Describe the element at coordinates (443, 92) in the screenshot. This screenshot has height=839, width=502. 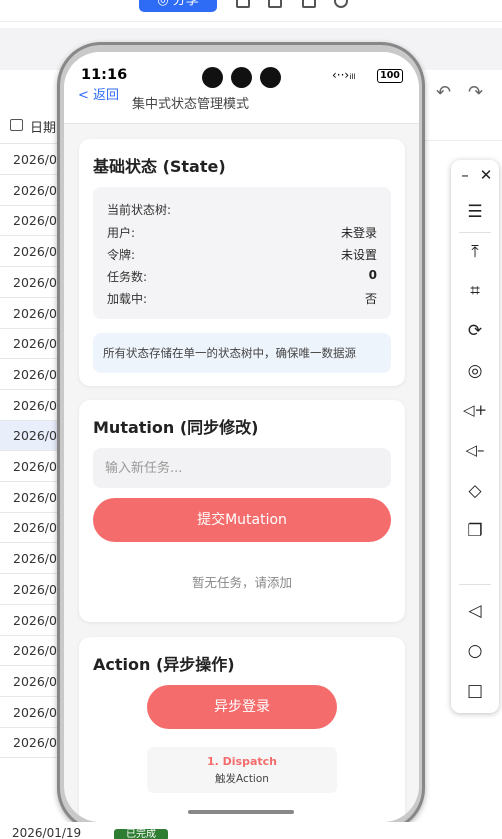
I see `undo-icon: ↶` at that location.